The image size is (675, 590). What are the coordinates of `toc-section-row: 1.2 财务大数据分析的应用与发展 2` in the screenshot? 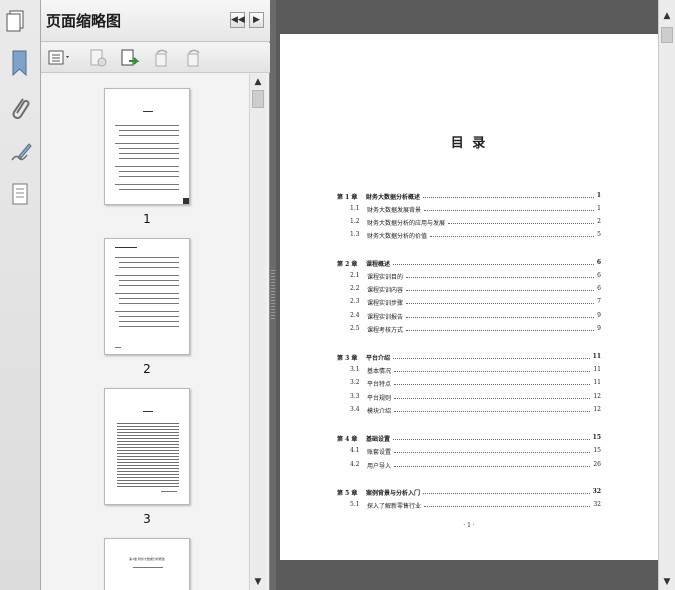 It's located at (469, 223).